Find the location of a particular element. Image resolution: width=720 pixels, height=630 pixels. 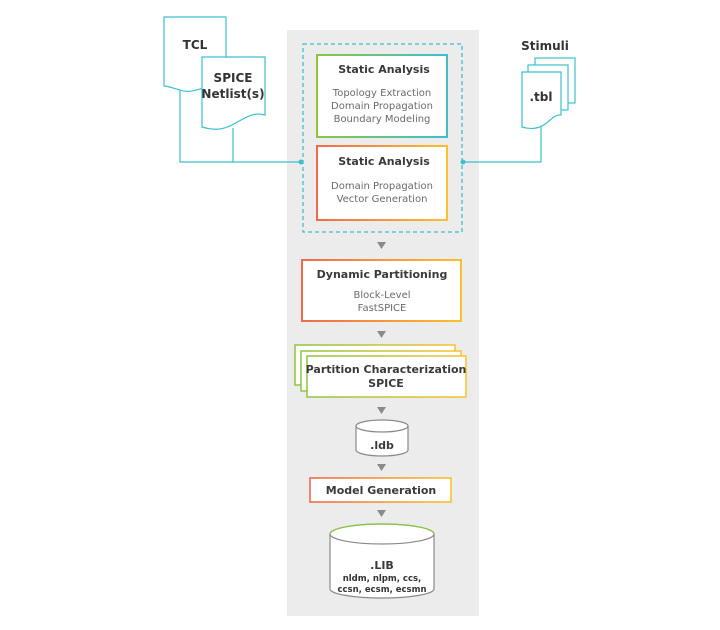

box-line: Vector Generation is located at coordinates (382, 199).